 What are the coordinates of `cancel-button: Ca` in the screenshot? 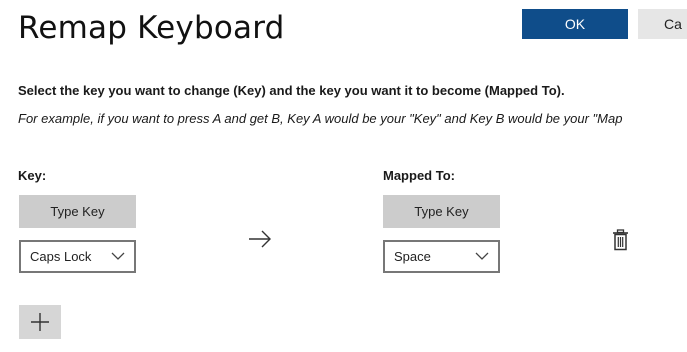 It's located at (662, 24).